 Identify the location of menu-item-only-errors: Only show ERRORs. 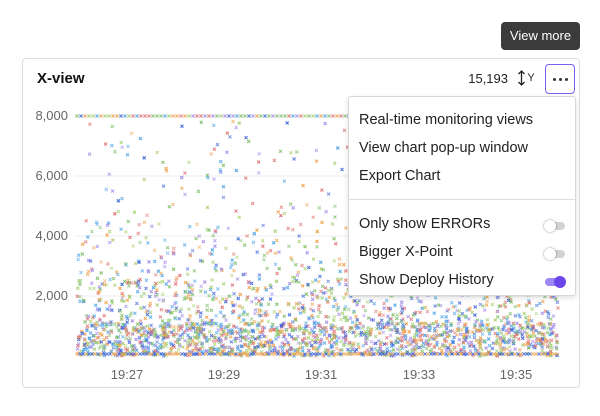
(424, 224).